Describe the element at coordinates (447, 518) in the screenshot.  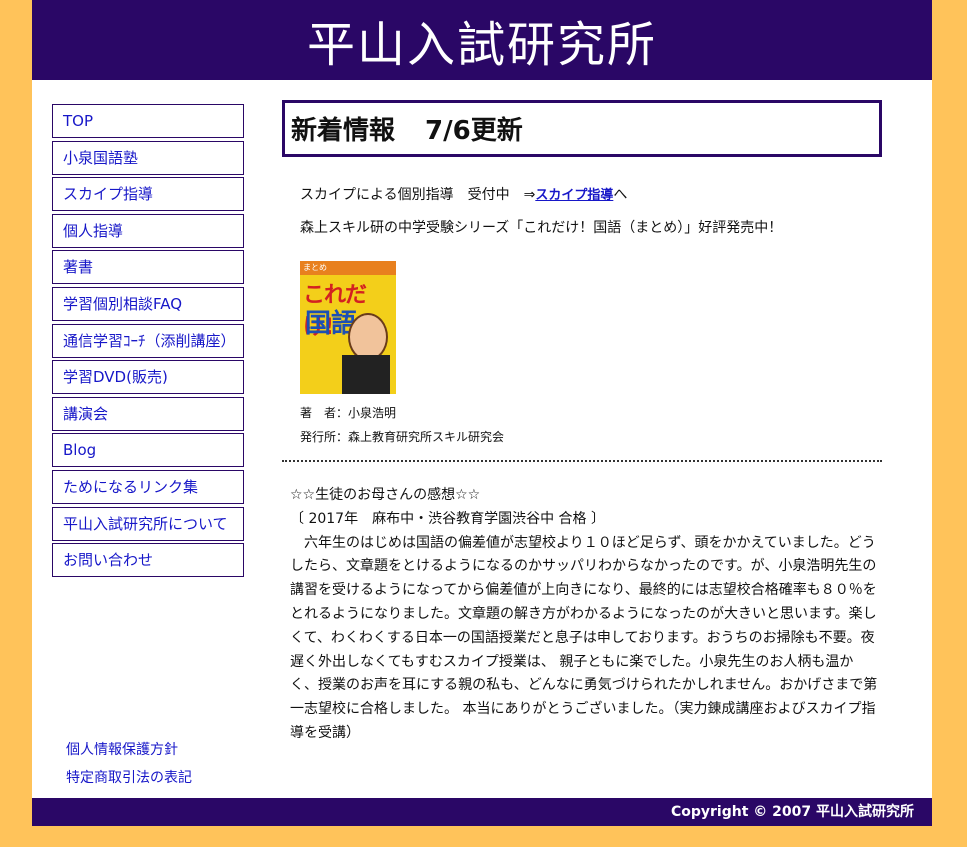
I see `testimonial-school: 〔 2017年 麻布中・渋谷教育学園渋谷中 合格 〕` at that location.